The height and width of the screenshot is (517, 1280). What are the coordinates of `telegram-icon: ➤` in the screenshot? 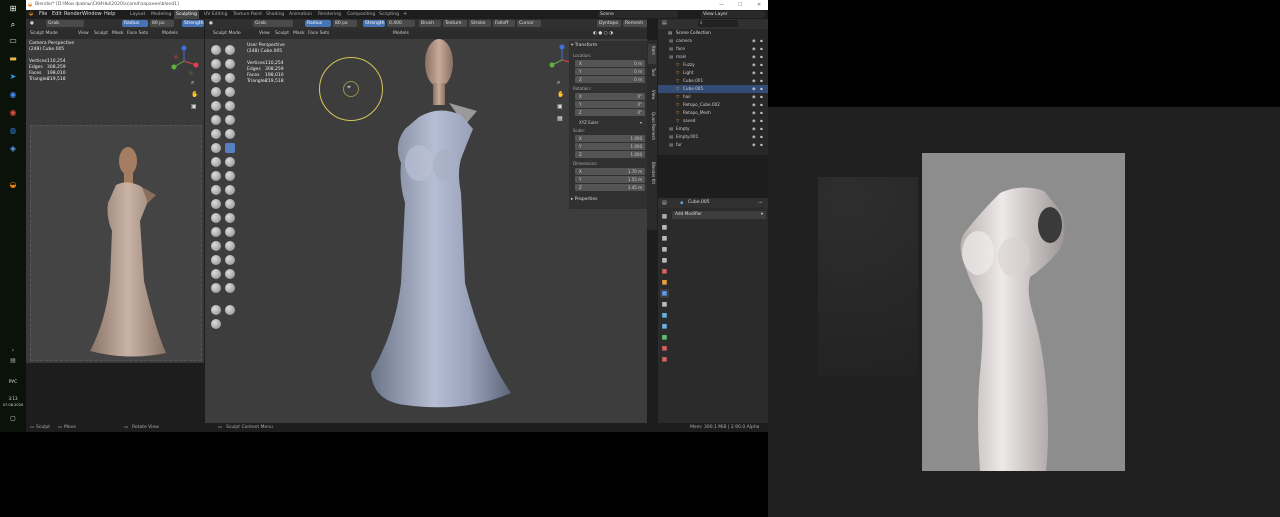 It's located at (13, 77).